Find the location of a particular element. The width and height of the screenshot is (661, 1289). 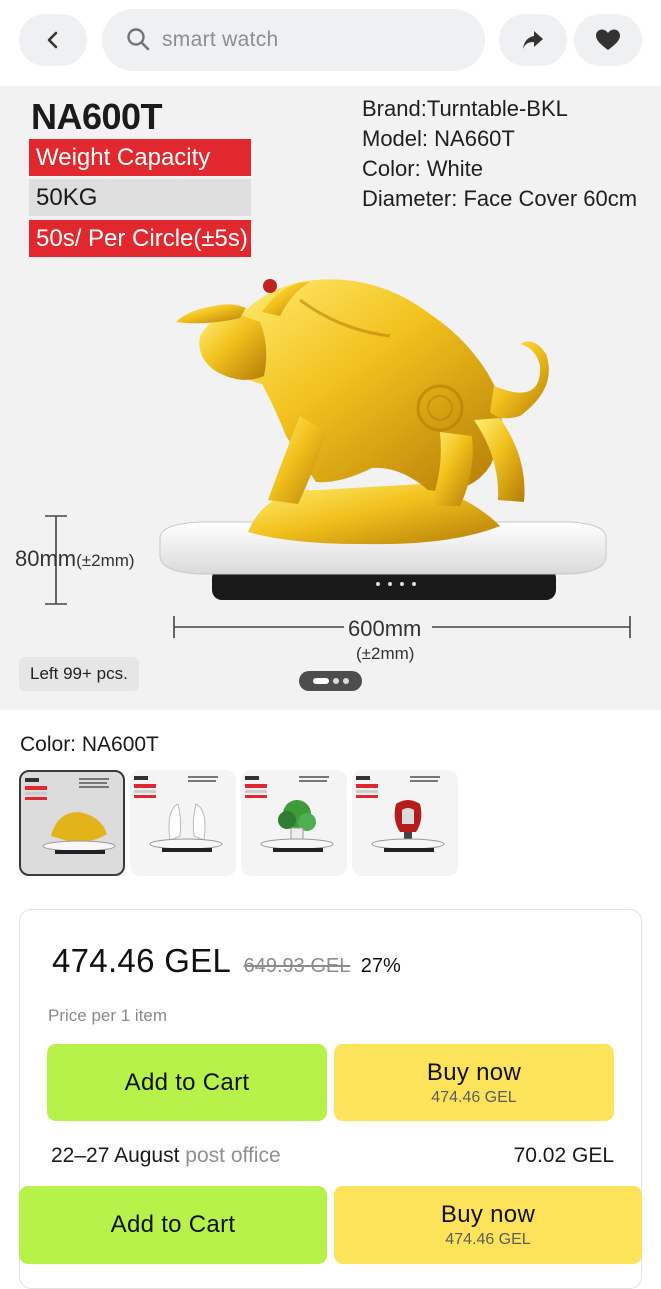

heart-icon is located at coordinates (608, 40).